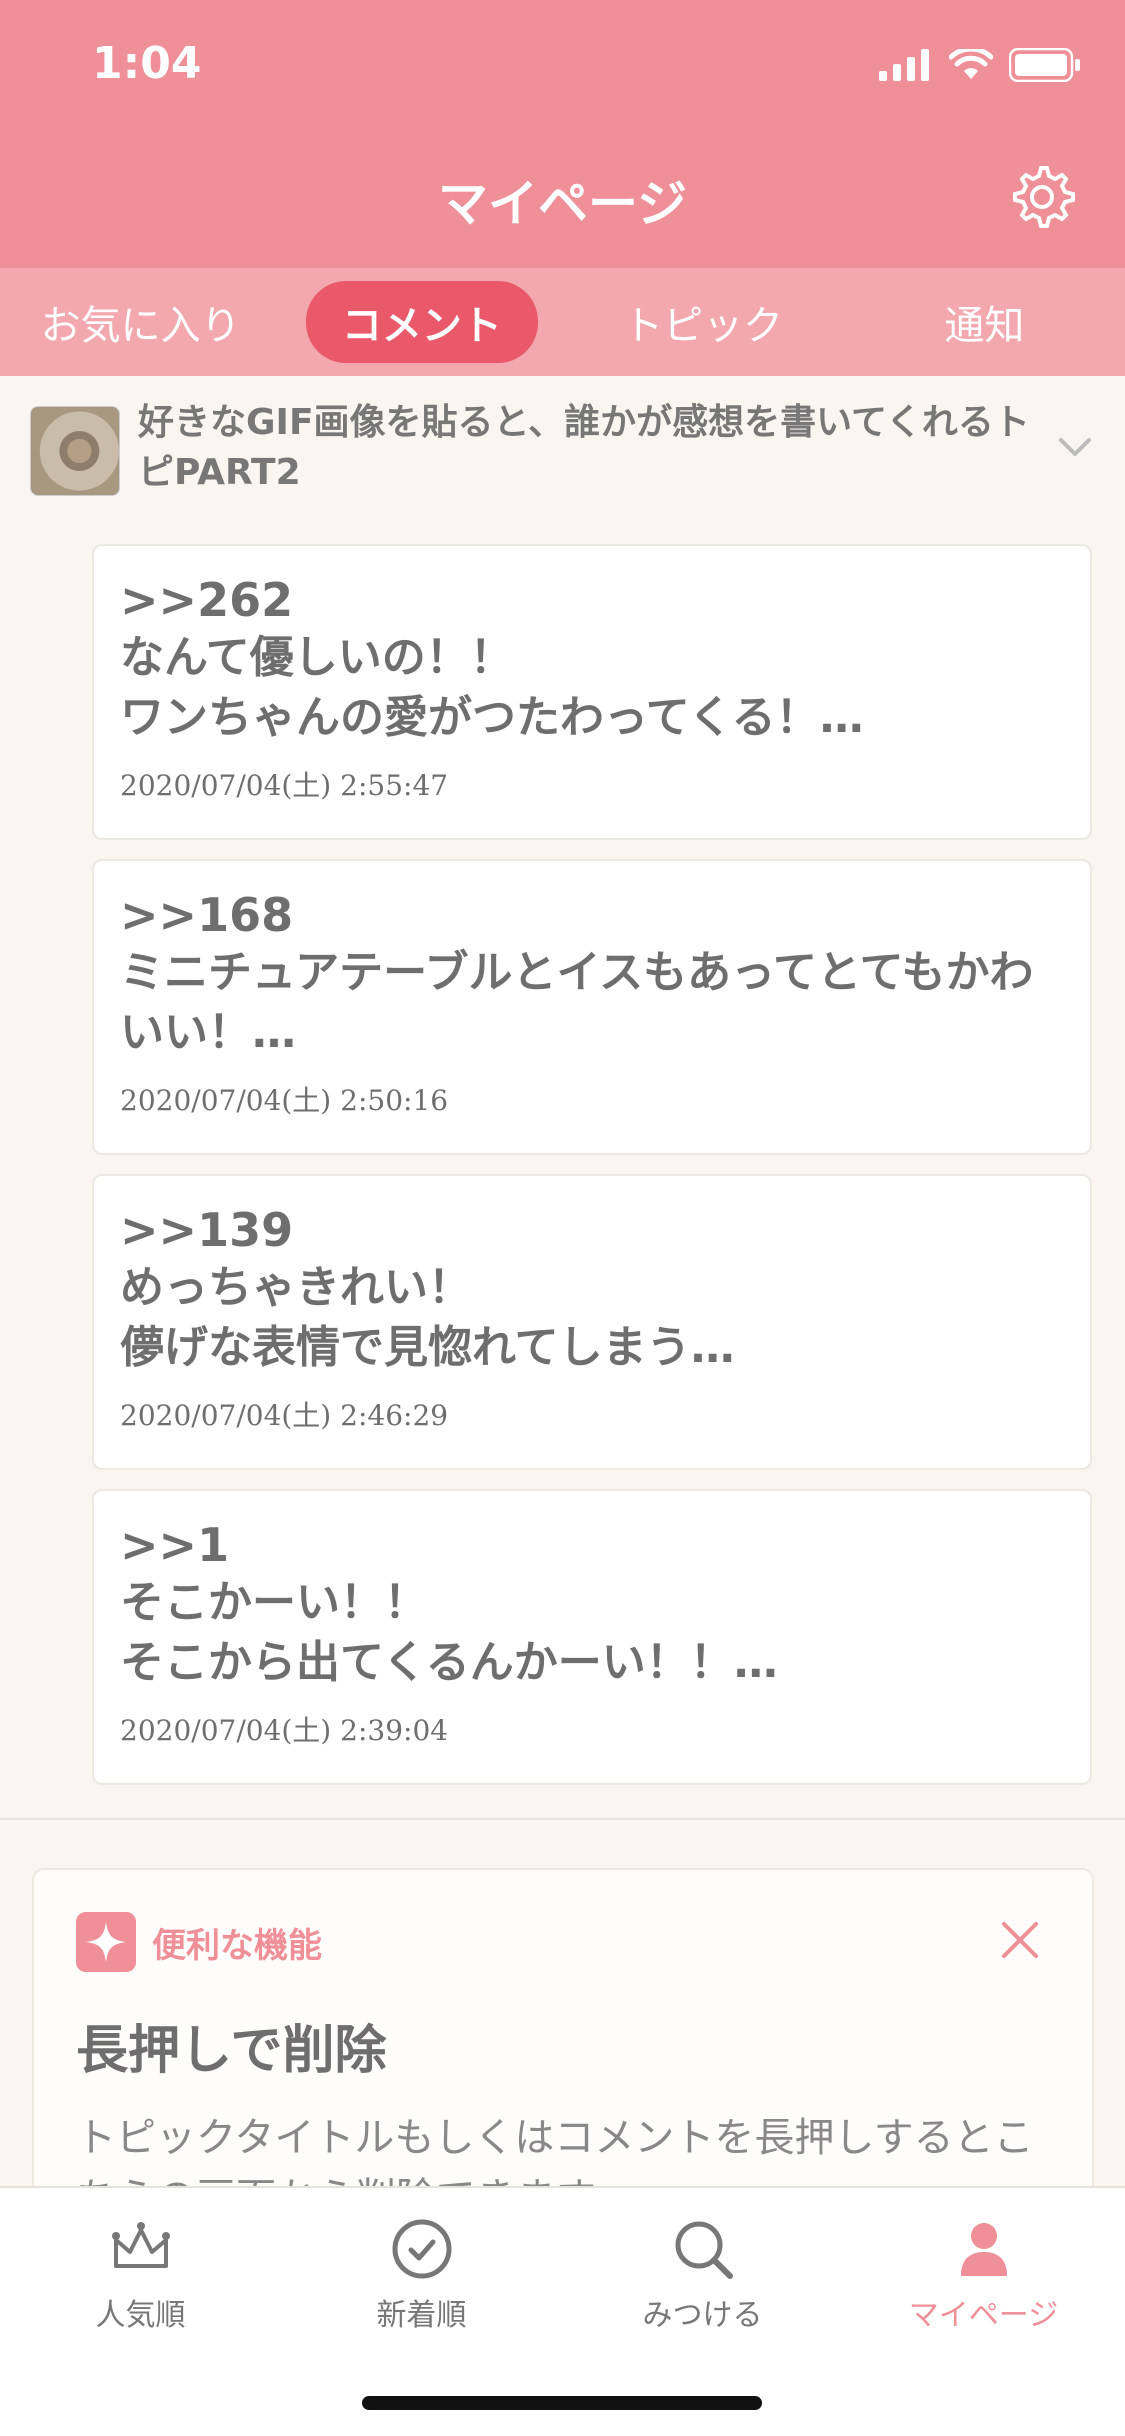 This screenshot has width=1125, height=2436. What do you see at coordinates (207, 915) in the screenshot?
I see `comment-ref: >>168` at bounding box center [207, 915].